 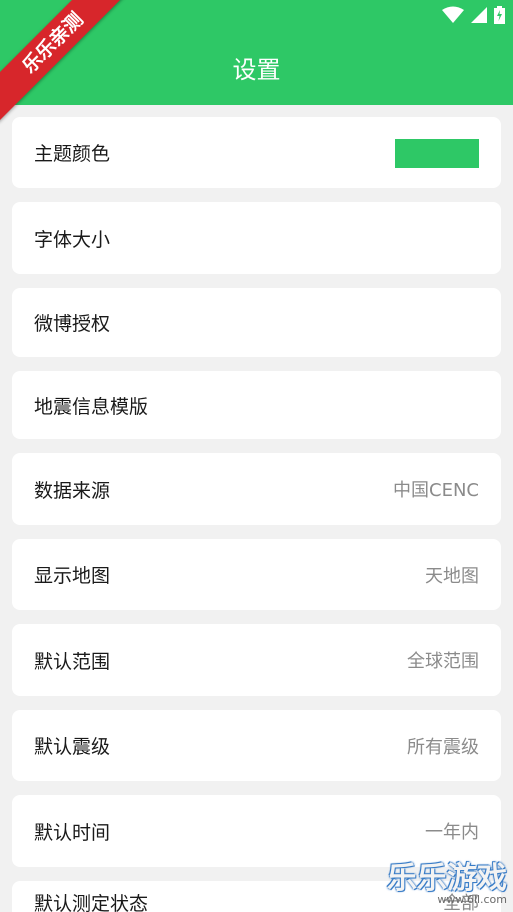 I want to click on setting-value: 全球范围, so click(x=443, y=661).